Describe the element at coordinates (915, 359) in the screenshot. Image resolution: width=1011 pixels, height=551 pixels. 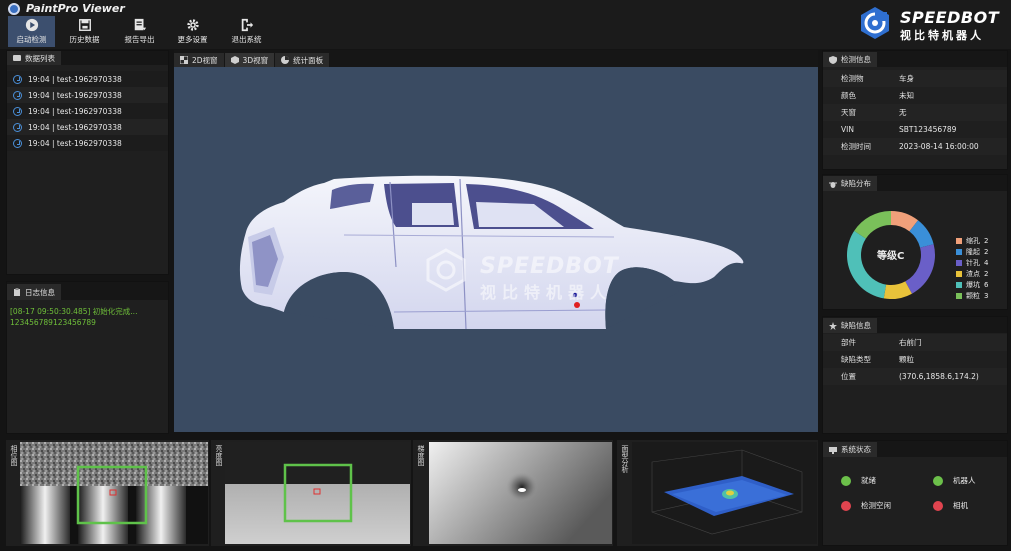
I see `table-row: 缺陷类型 颗粒` at that location.